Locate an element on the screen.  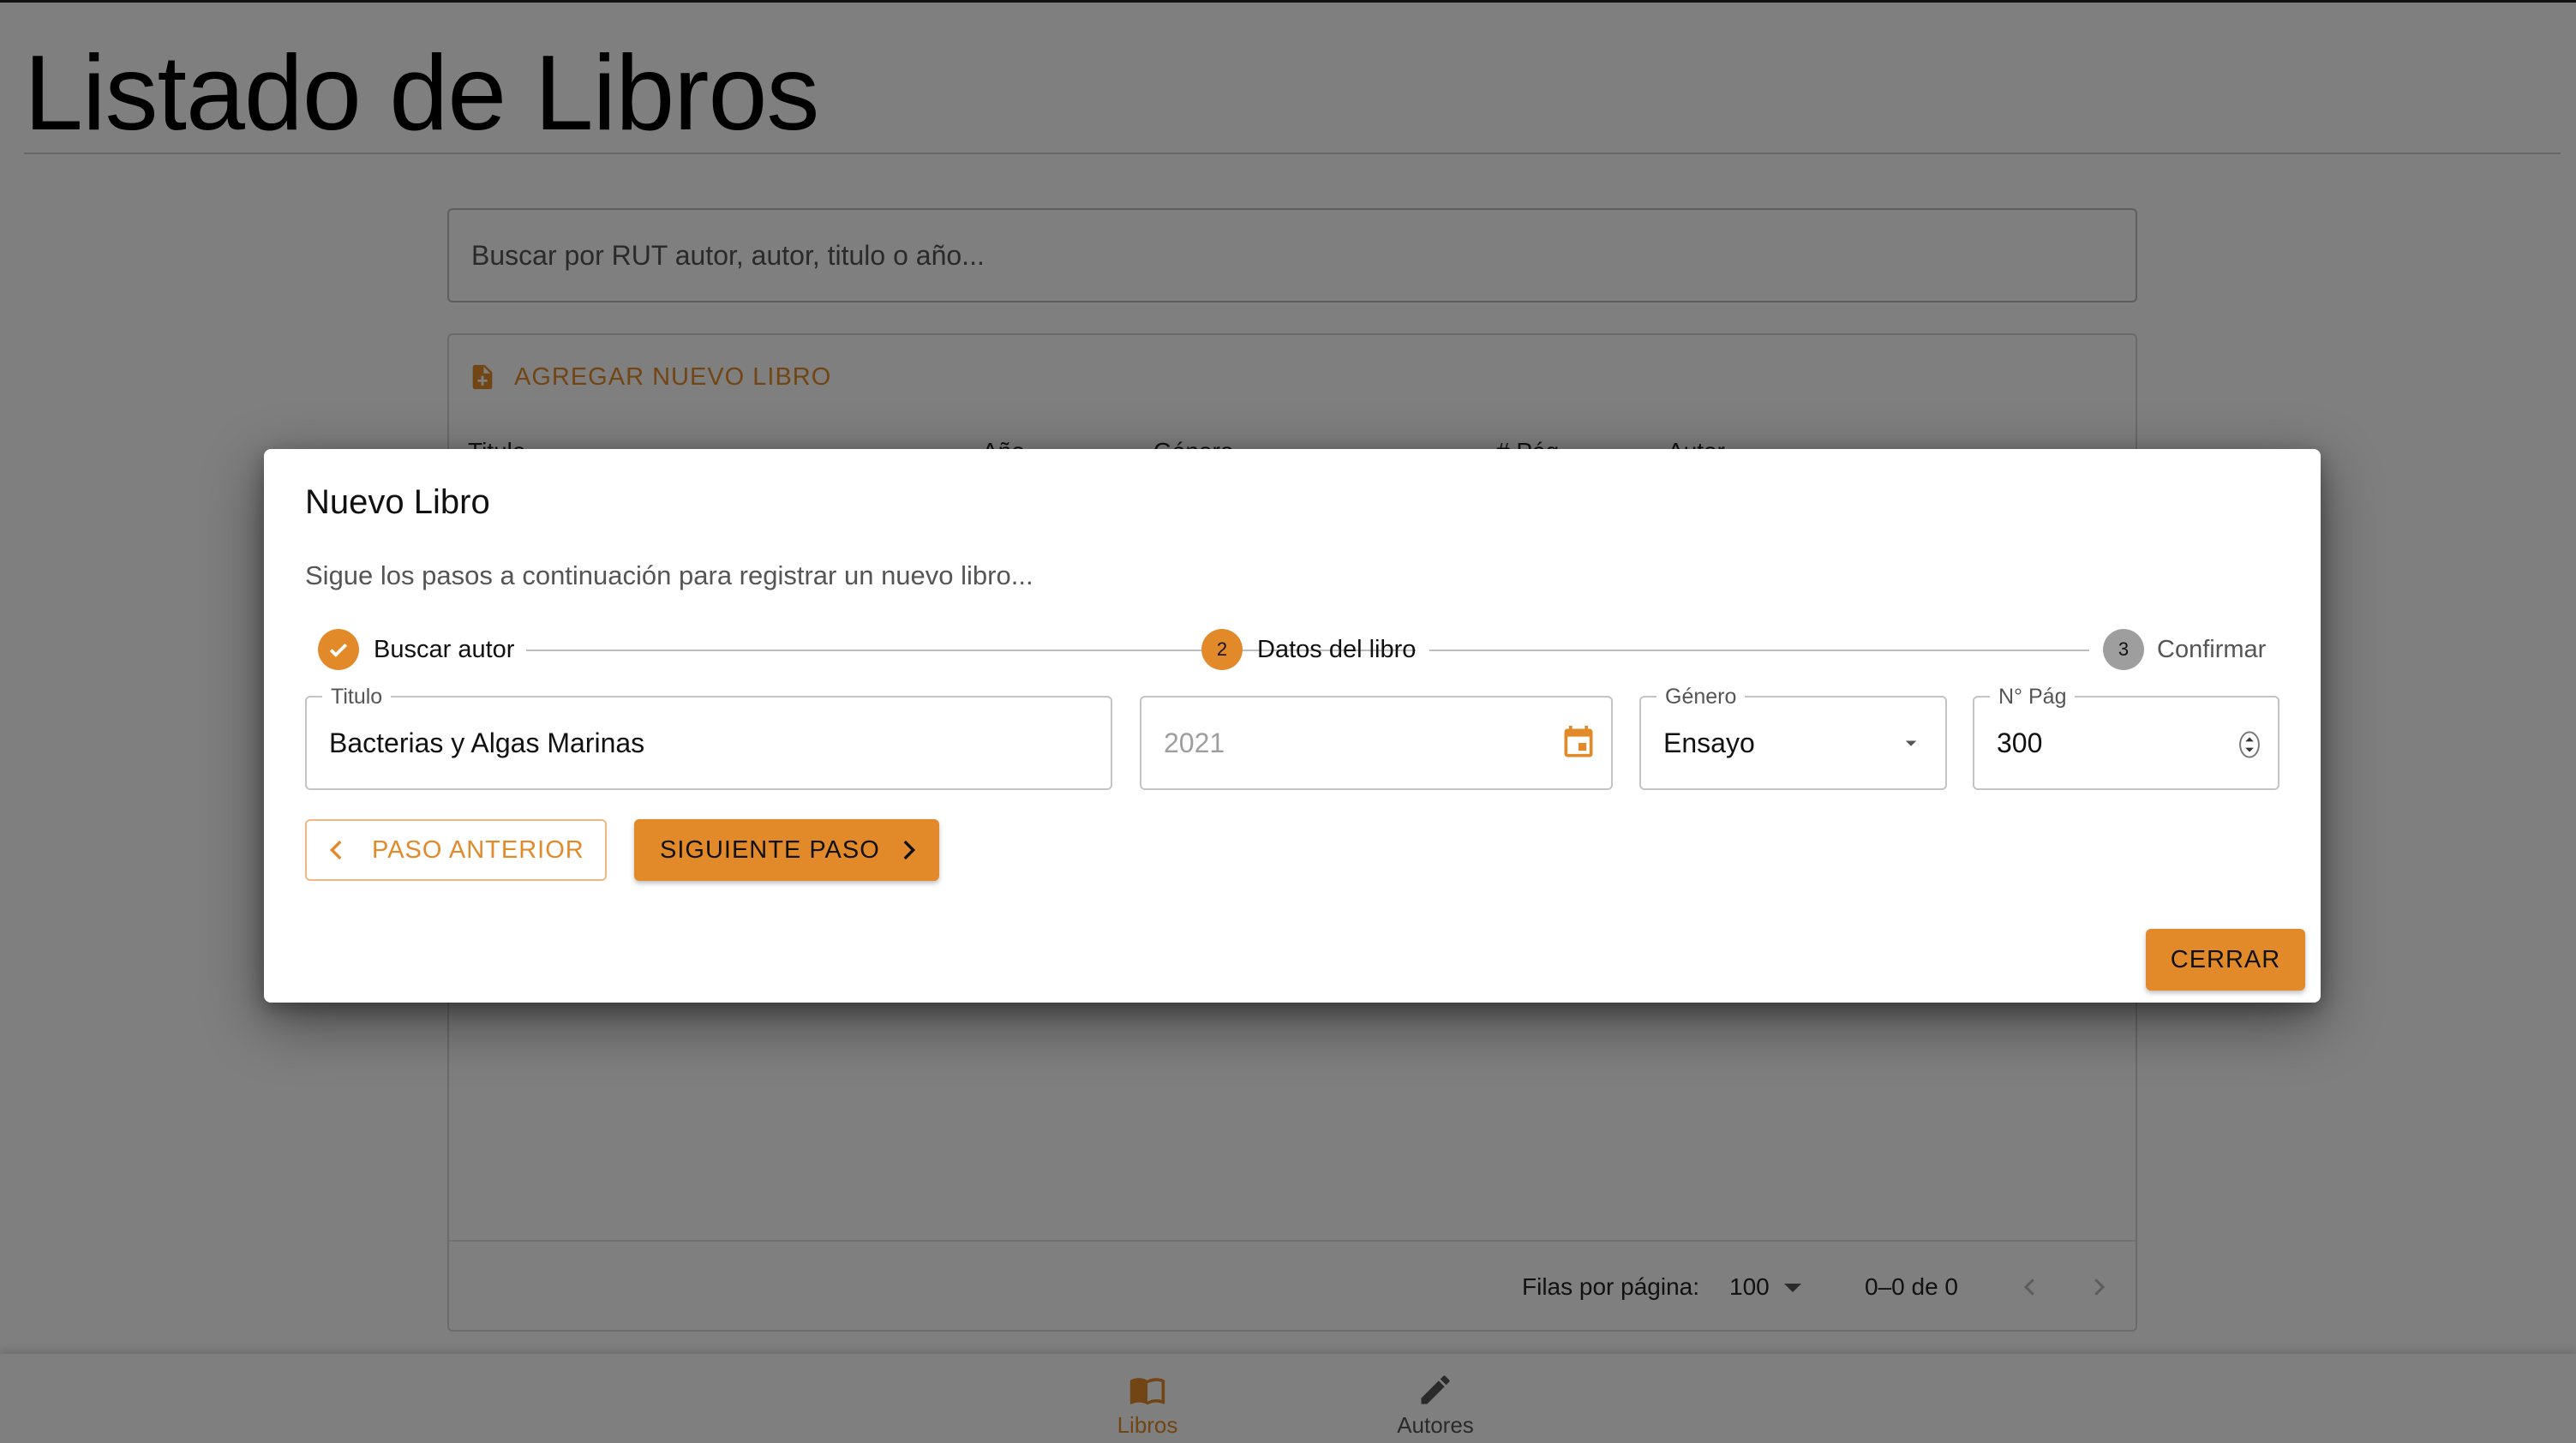
genre-select: Género Ensayo is located at coordinates (1793, 736).